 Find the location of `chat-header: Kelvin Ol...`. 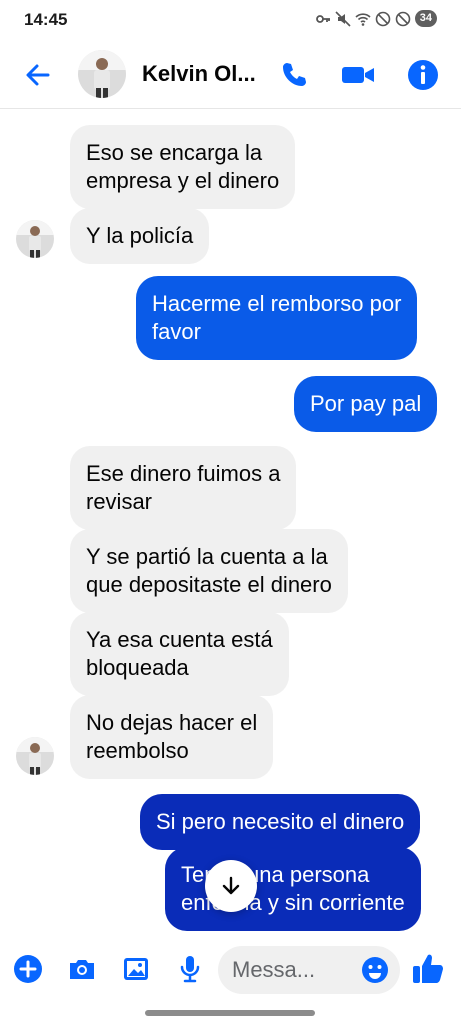

chat-header: Kelvin Ol... is located at coordinates (230, 75).